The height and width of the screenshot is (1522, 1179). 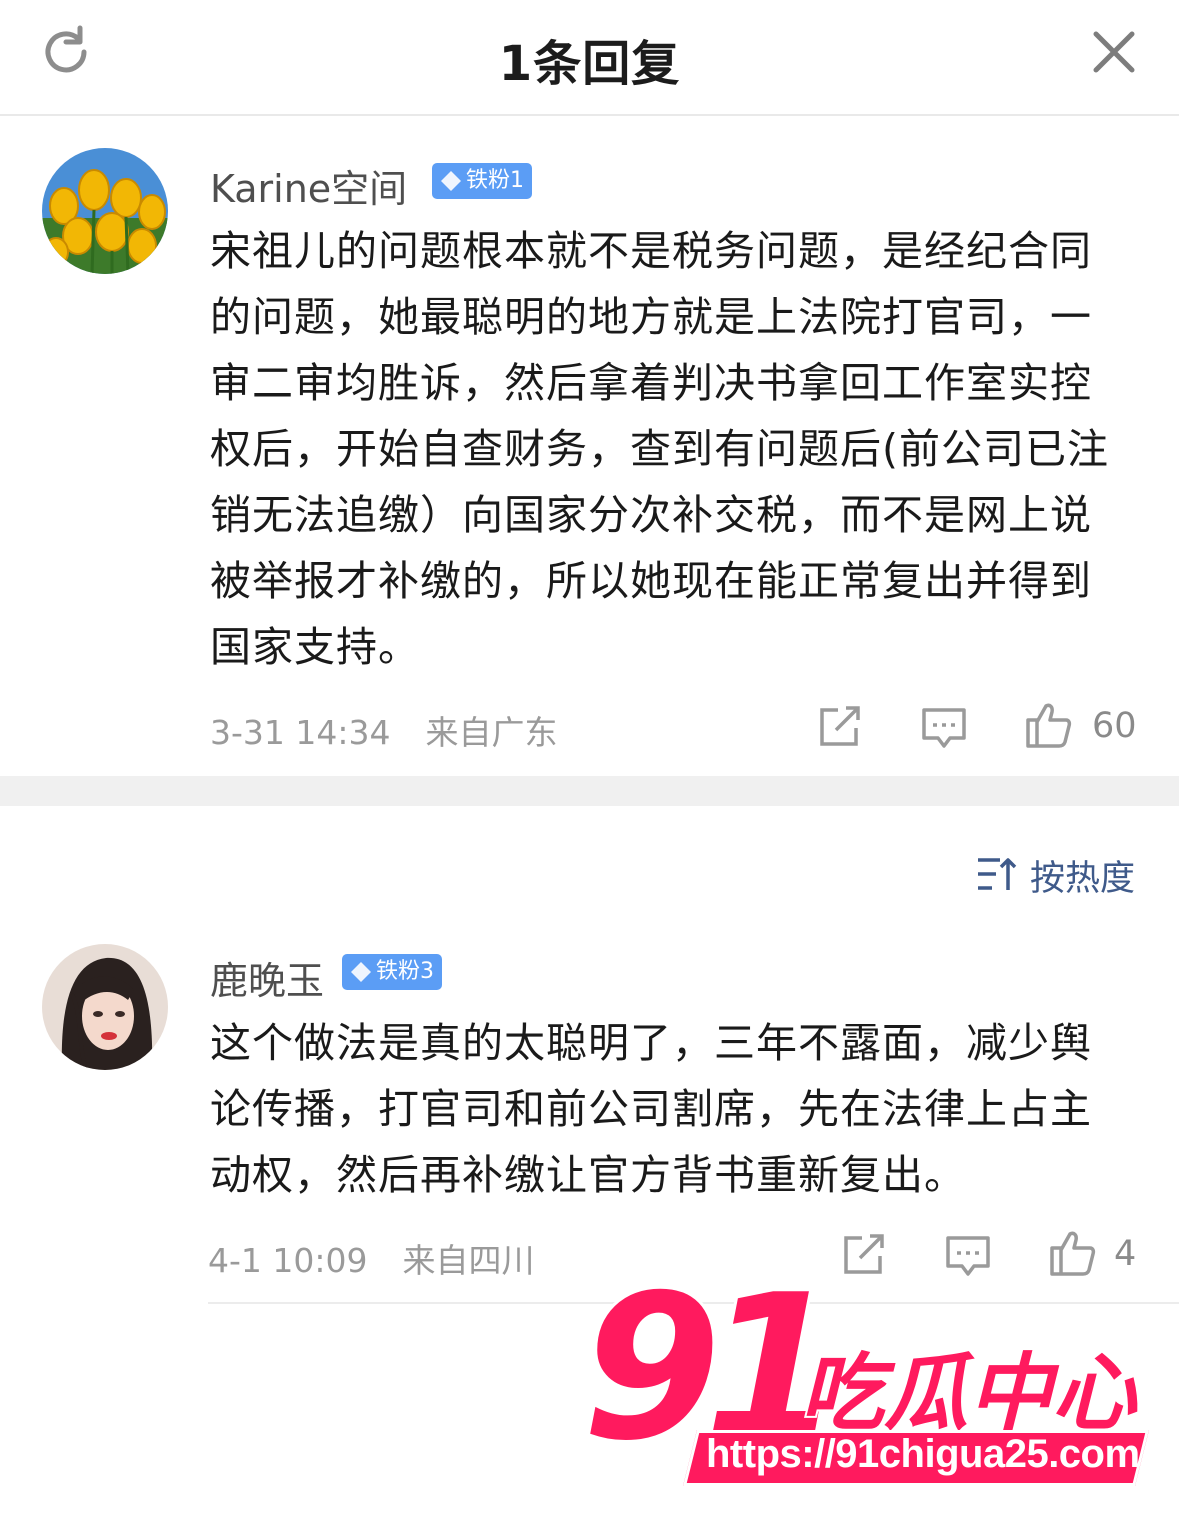 I want to click on sort-icon, so click(x=997, y=874).